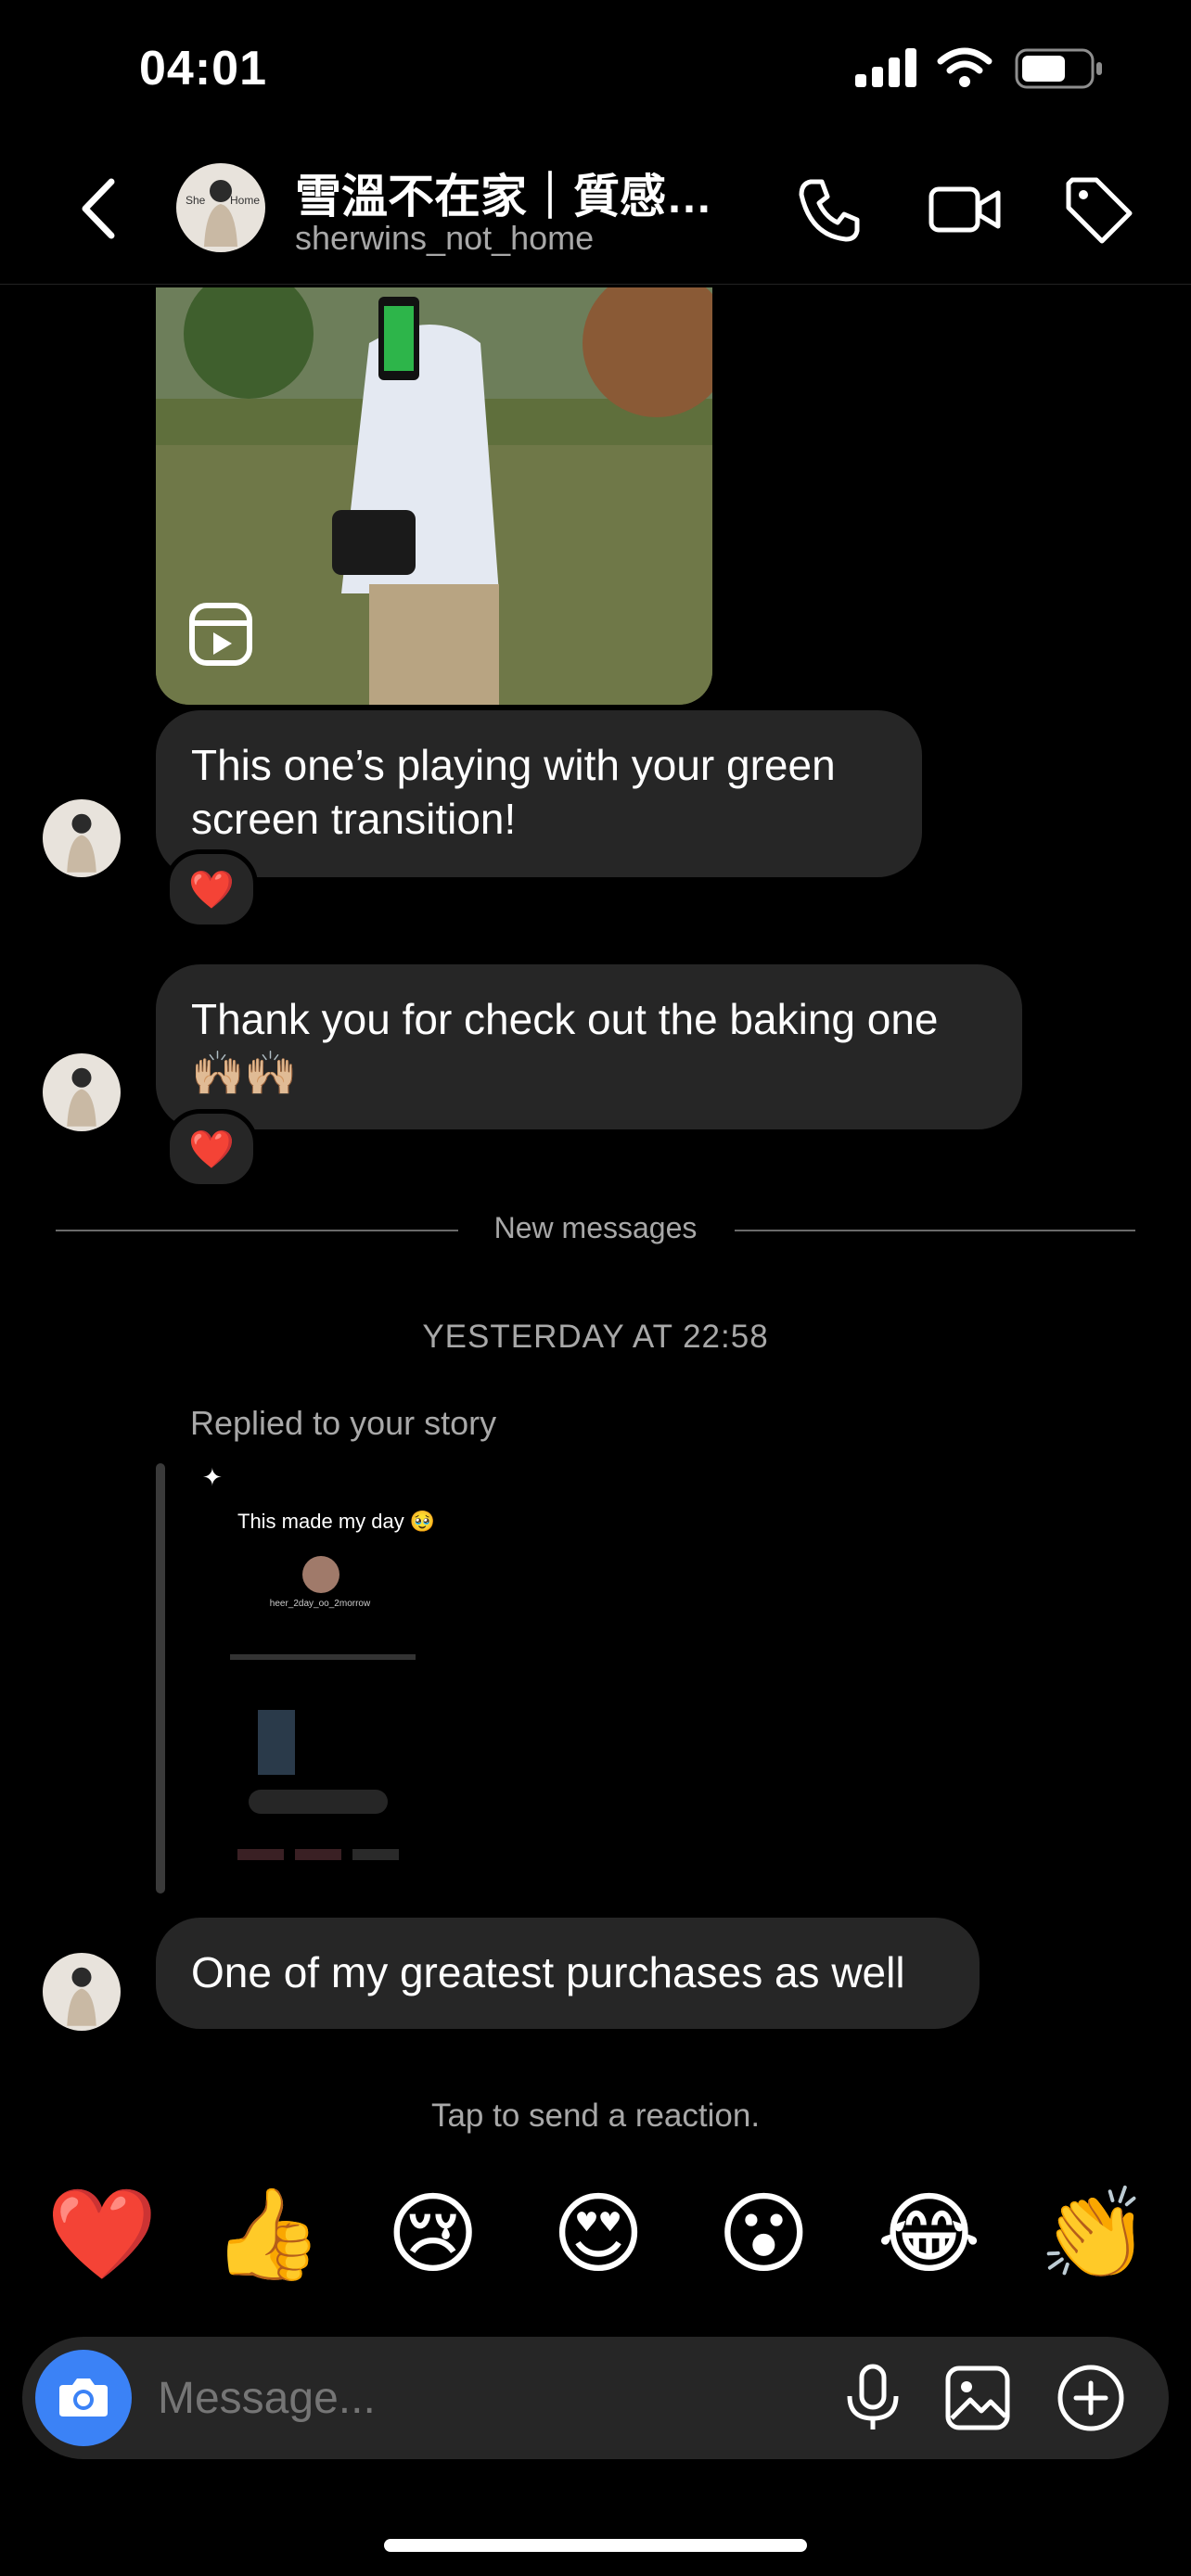 The height and width of the screenshot is (2576, 1191). Describe the element at coordinates (434, 496) in the screenshot. I see `reel-media-thumbnail` at that location.